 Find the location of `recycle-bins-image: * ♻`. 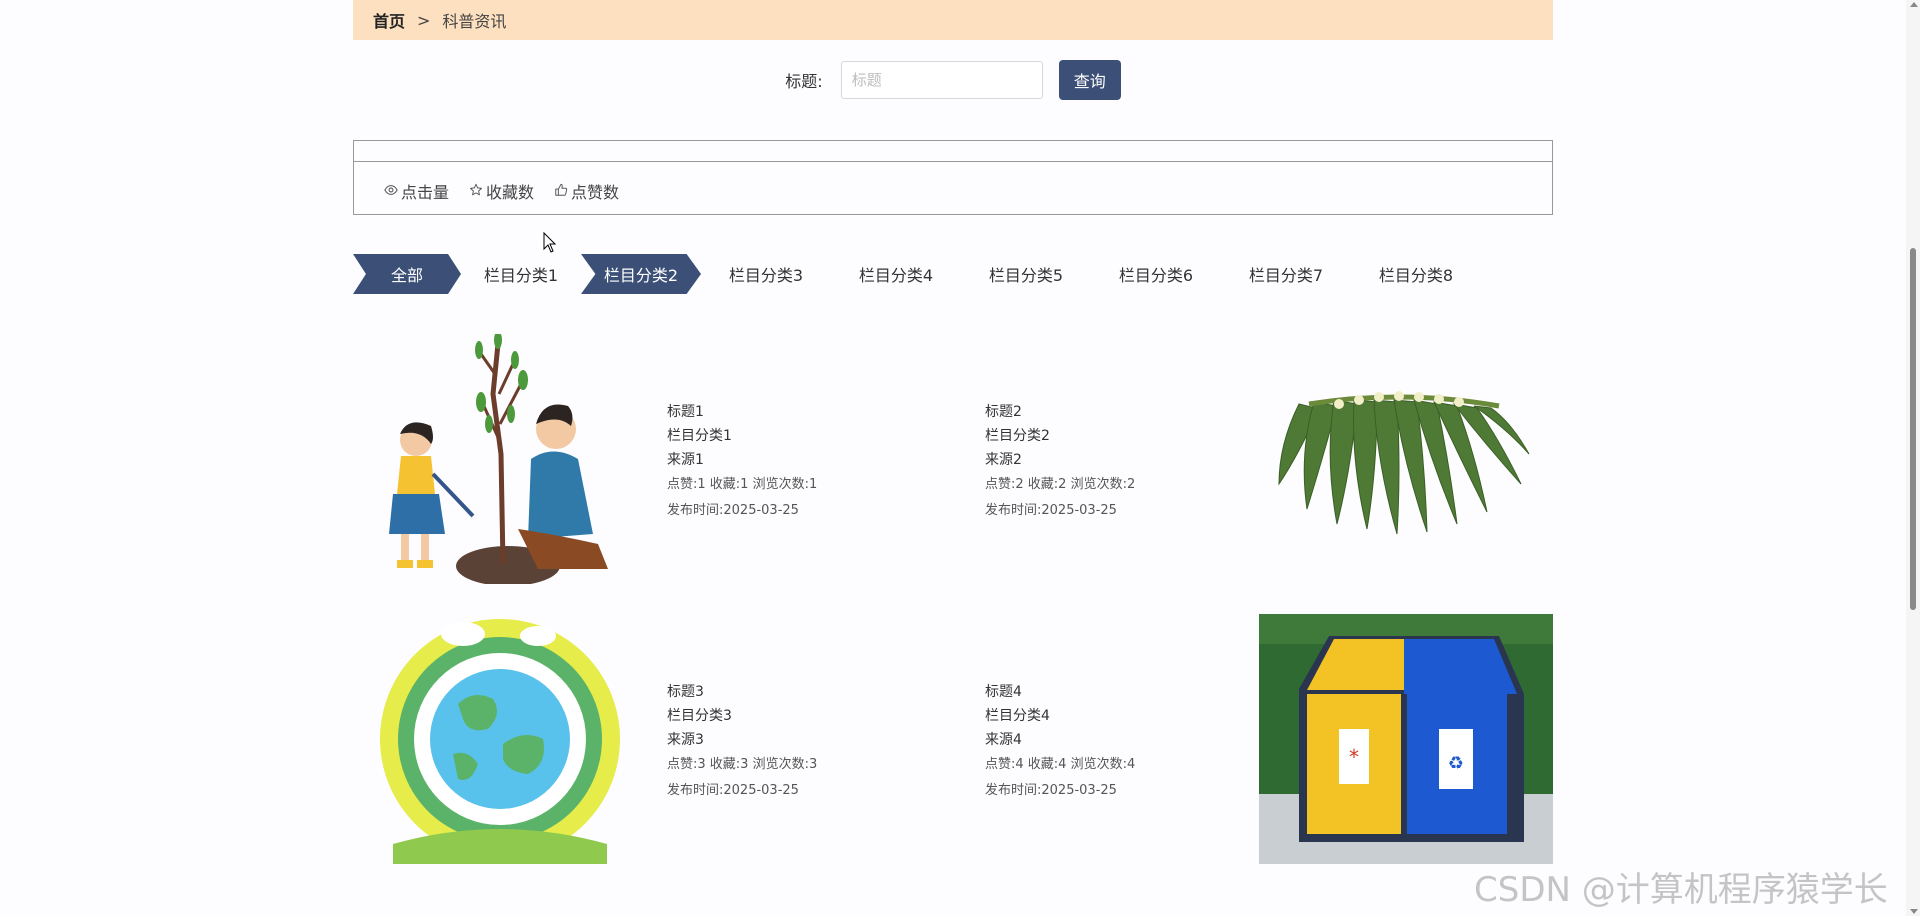

recycle-bins-image: * ♻ is located at coordinates (1406, 739).